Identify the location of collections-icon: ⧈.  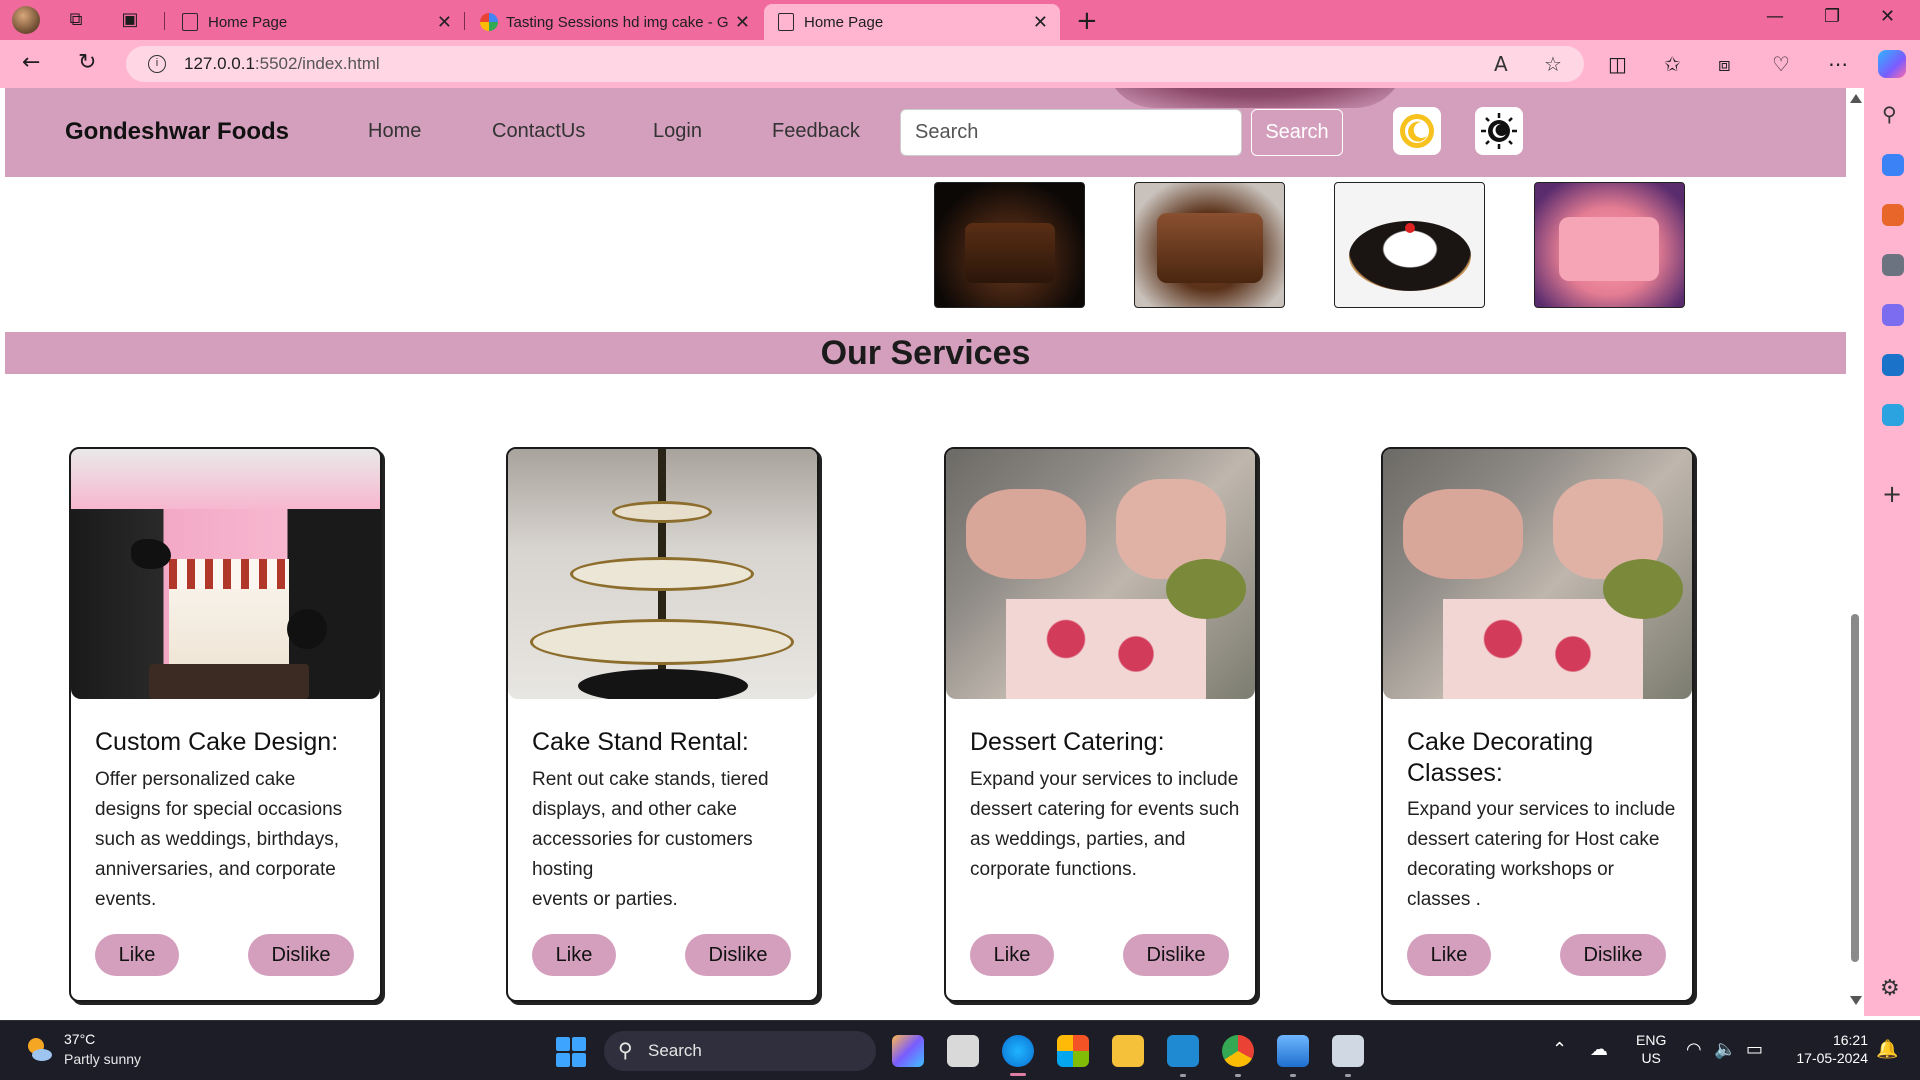
(1724, 64).